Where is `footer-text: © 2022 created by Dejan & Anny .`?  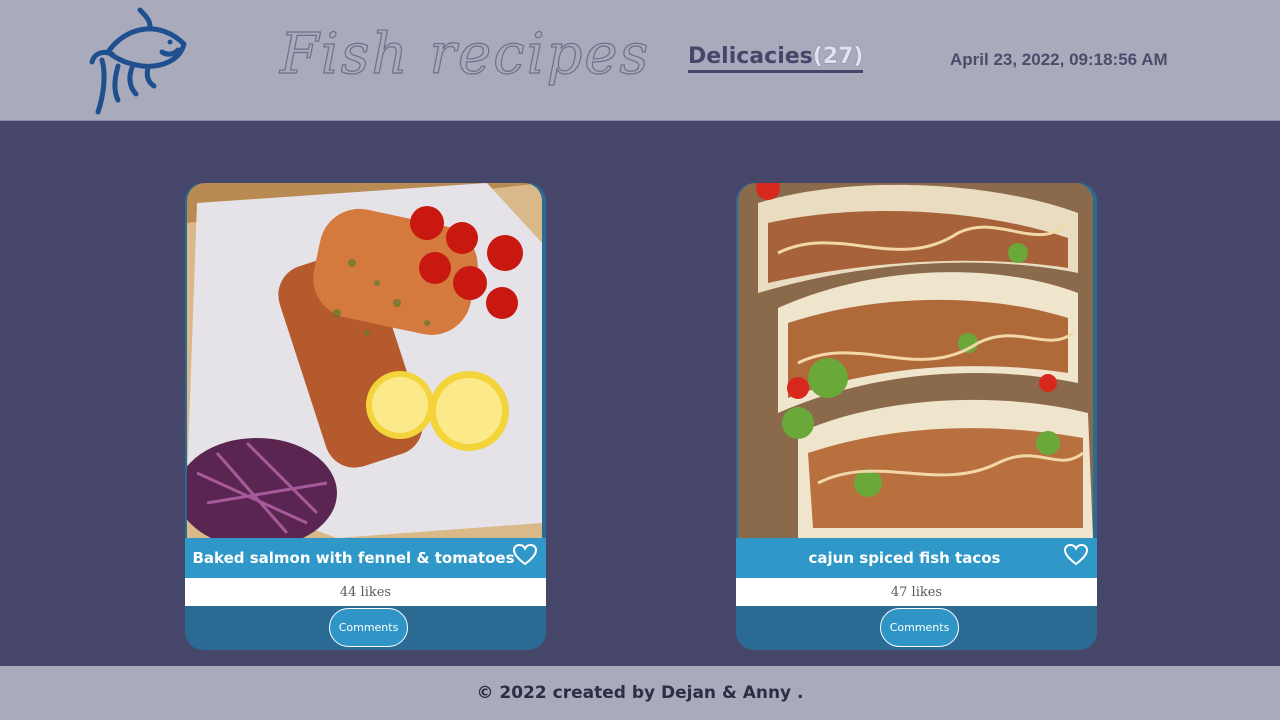 footer-text: © 2022 created by Dejan & Anny . is located at coordinates (640, 693).